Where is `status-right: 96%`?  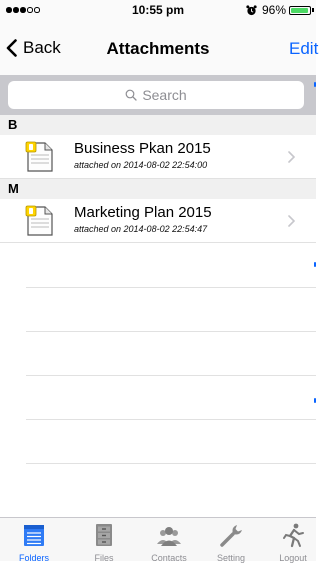 status-right: 96% is located at coordinates (280, 10).